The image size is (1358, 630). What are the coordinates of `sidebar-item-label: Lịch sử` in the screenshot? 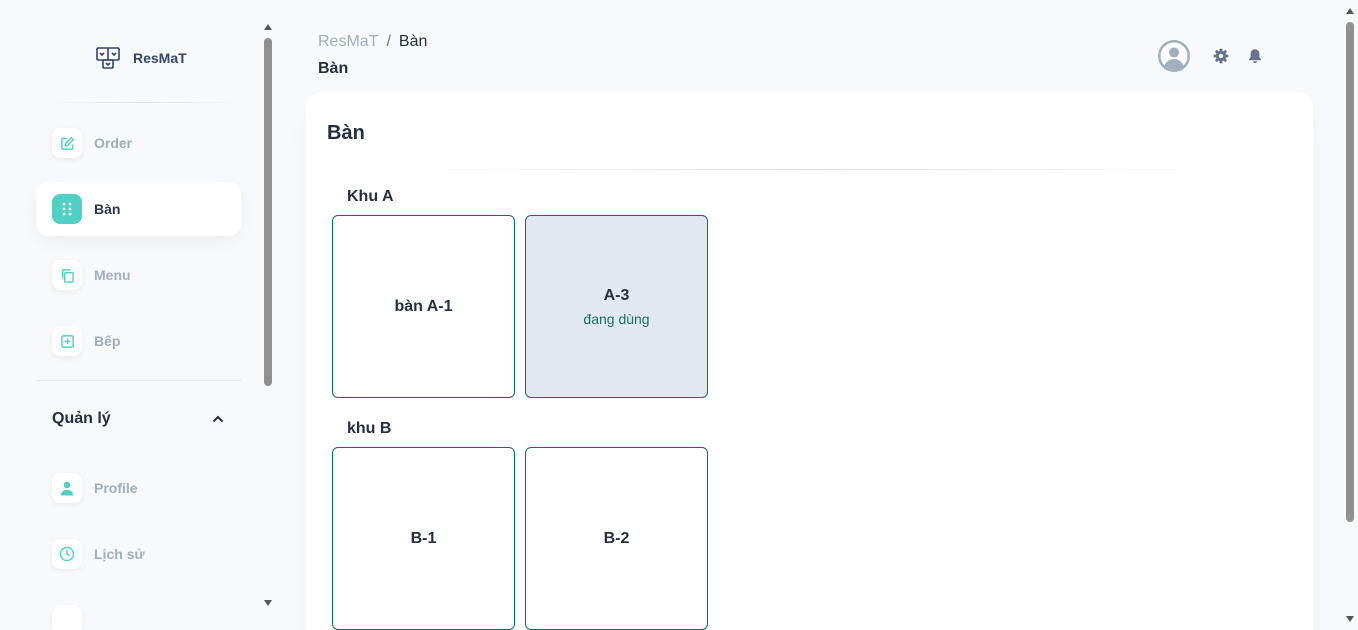 It's located at (119, 554).